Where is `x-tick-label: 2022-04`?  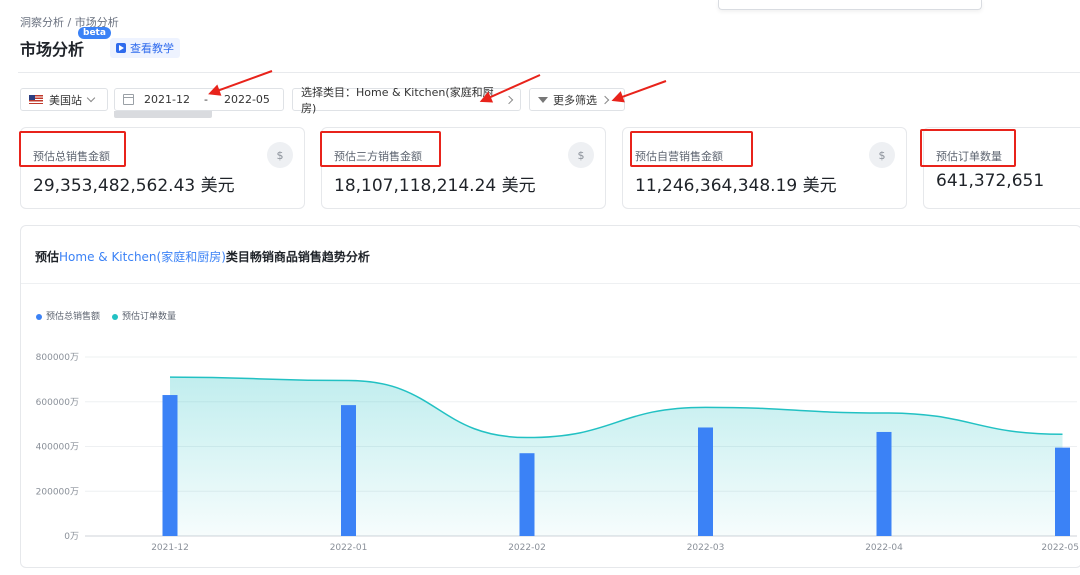 x-tick-label: 2022-04 is located at coordinates (884, 548).